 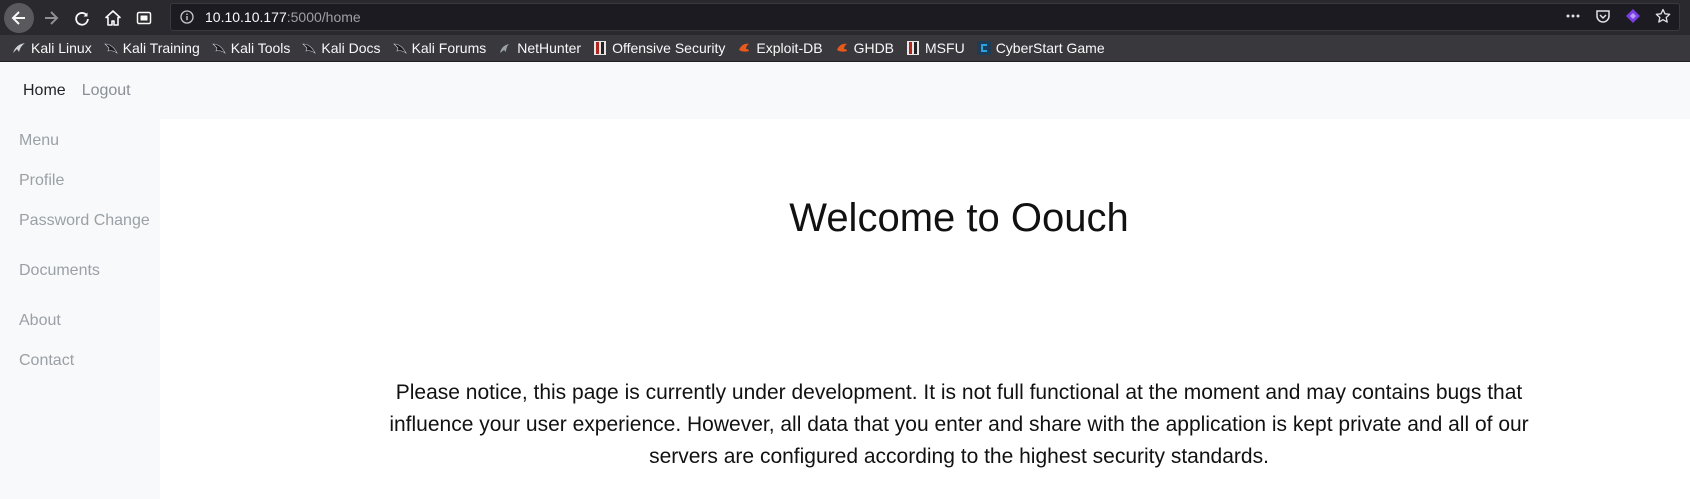 I want to click on sidebar-item-profile: Profile, so click(x=41, y=181).